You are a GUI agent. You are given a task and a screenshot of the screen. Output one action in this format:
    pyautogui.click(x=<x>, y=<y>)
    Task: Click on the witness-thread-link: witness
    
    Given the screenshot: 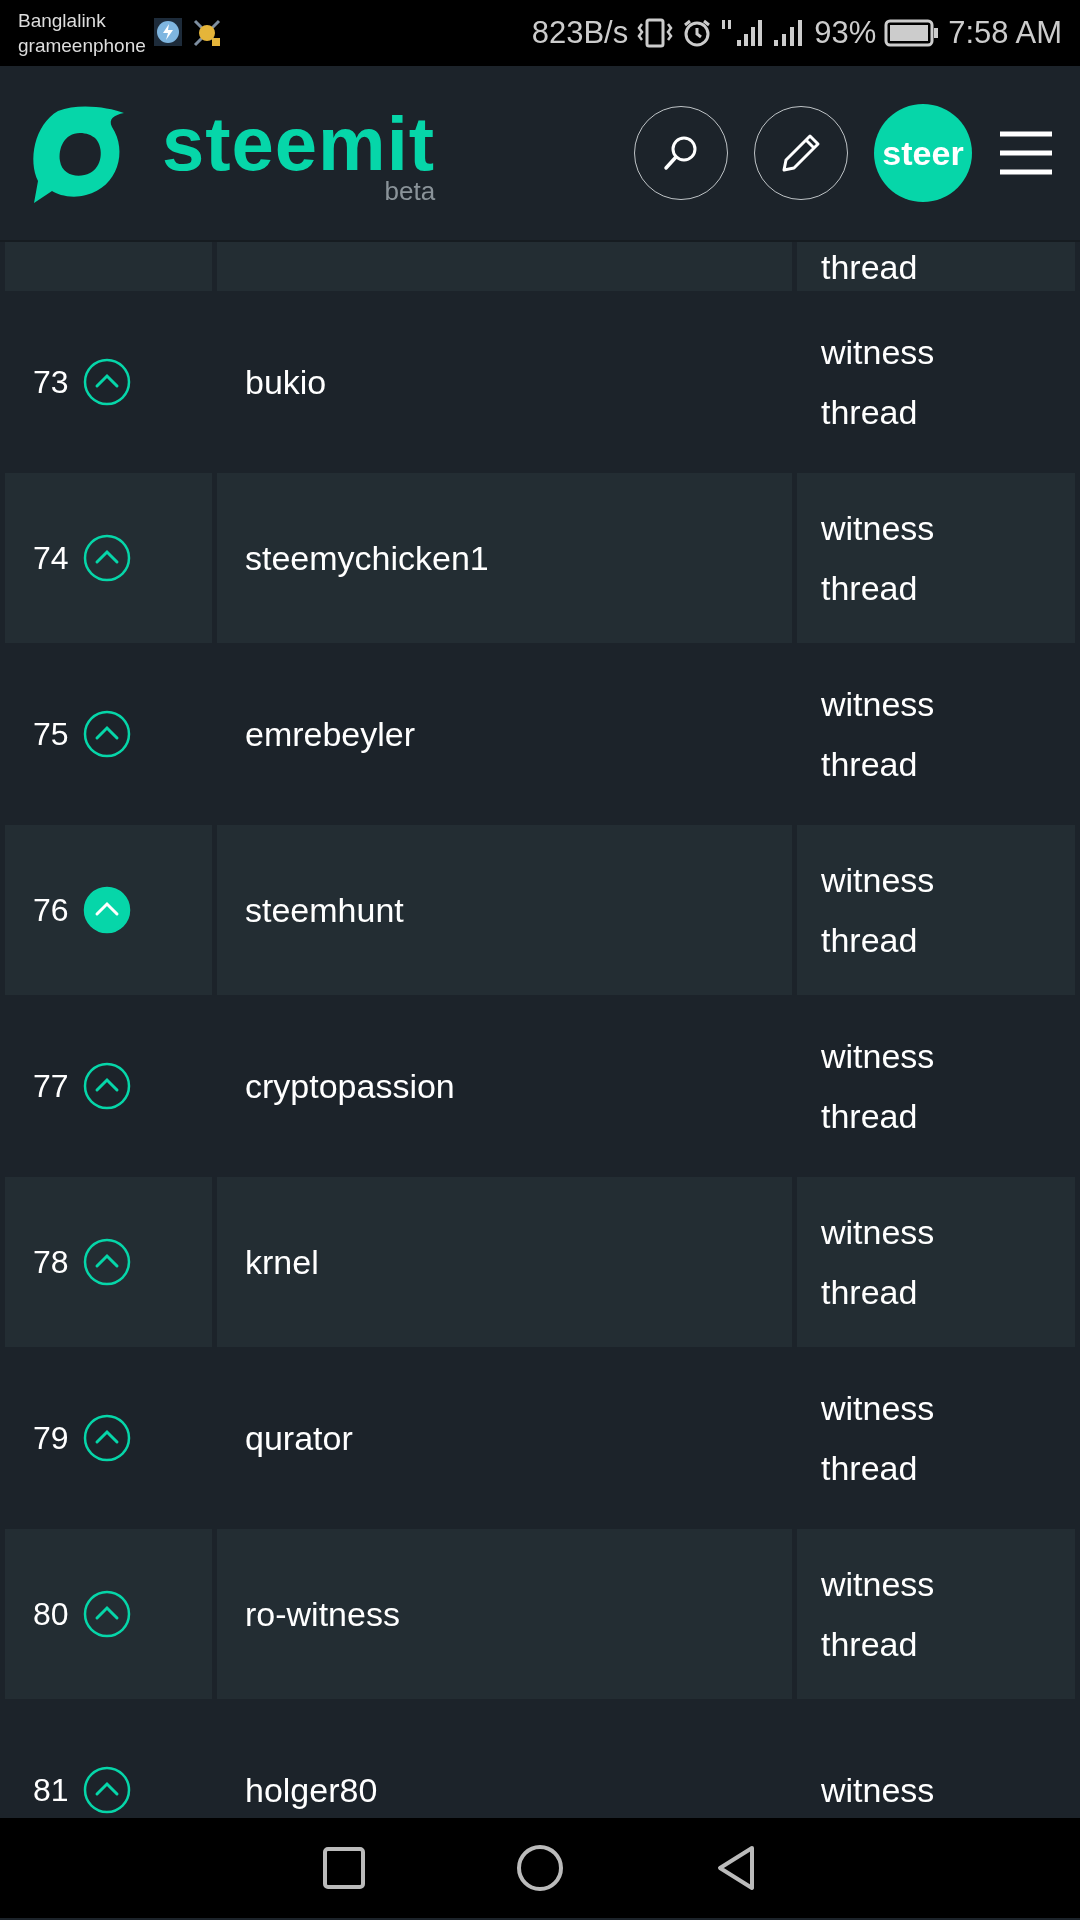 What is the action you would take?
    pyautogui.click(x=878, y=1789)
    